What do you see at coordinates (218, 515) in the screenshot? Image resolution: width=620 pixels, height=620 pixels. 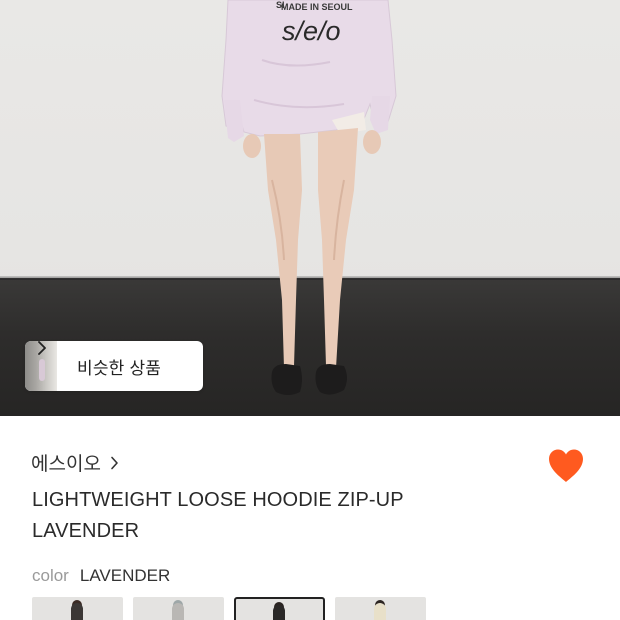 I see `product-title: LIGHTWEIGHT LOOSE HOODIE ZIP-UP LAVENDER` at bounding box center [218, 515].